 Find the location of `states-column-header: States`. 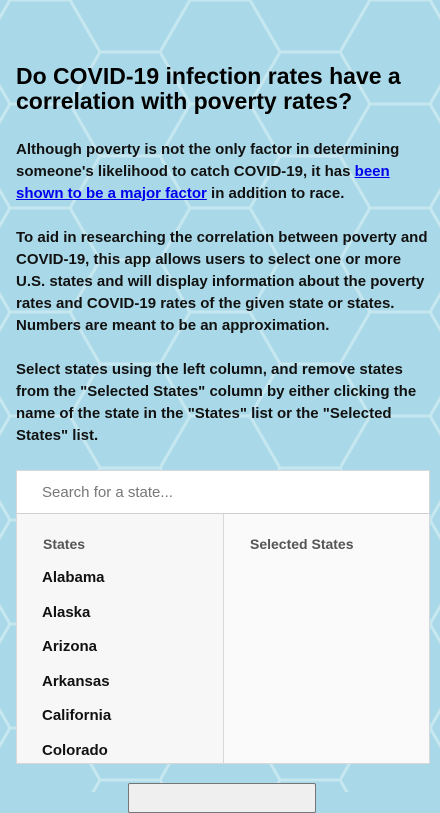

states-column-header: States is located at coordinates (64, 544).